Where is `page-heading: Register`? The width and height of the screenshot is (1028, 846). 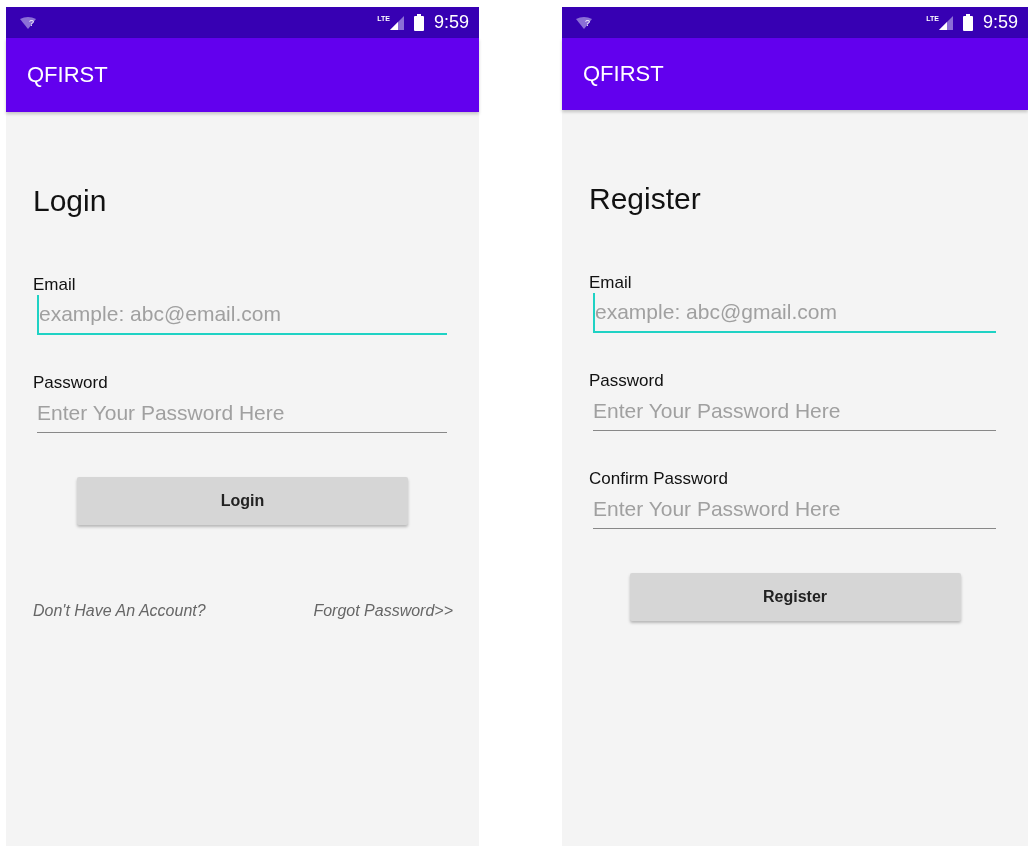 page-heading: Register is located at coordinates (645, 199).